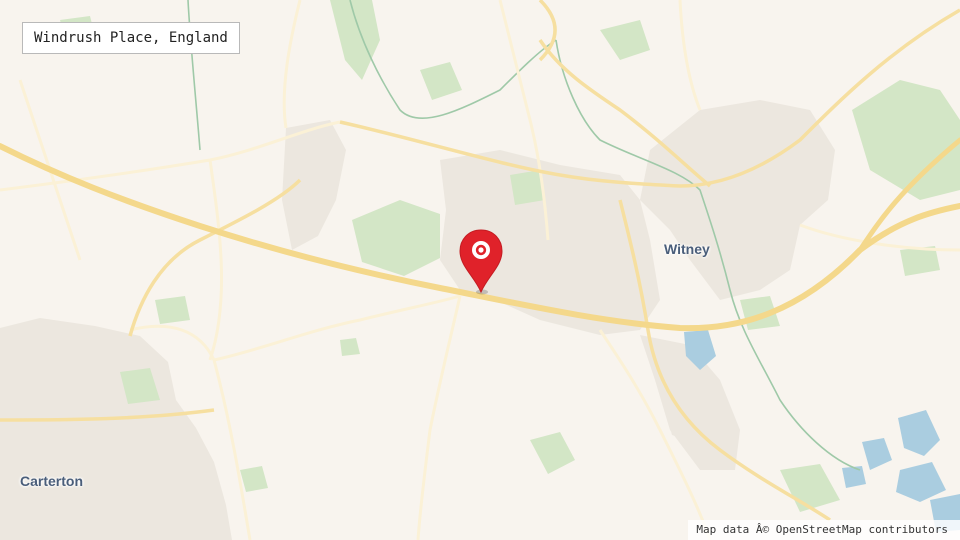  I want to click on attribution-text: Map data Â© OpenStreetMap contributors, so click(822, 529).